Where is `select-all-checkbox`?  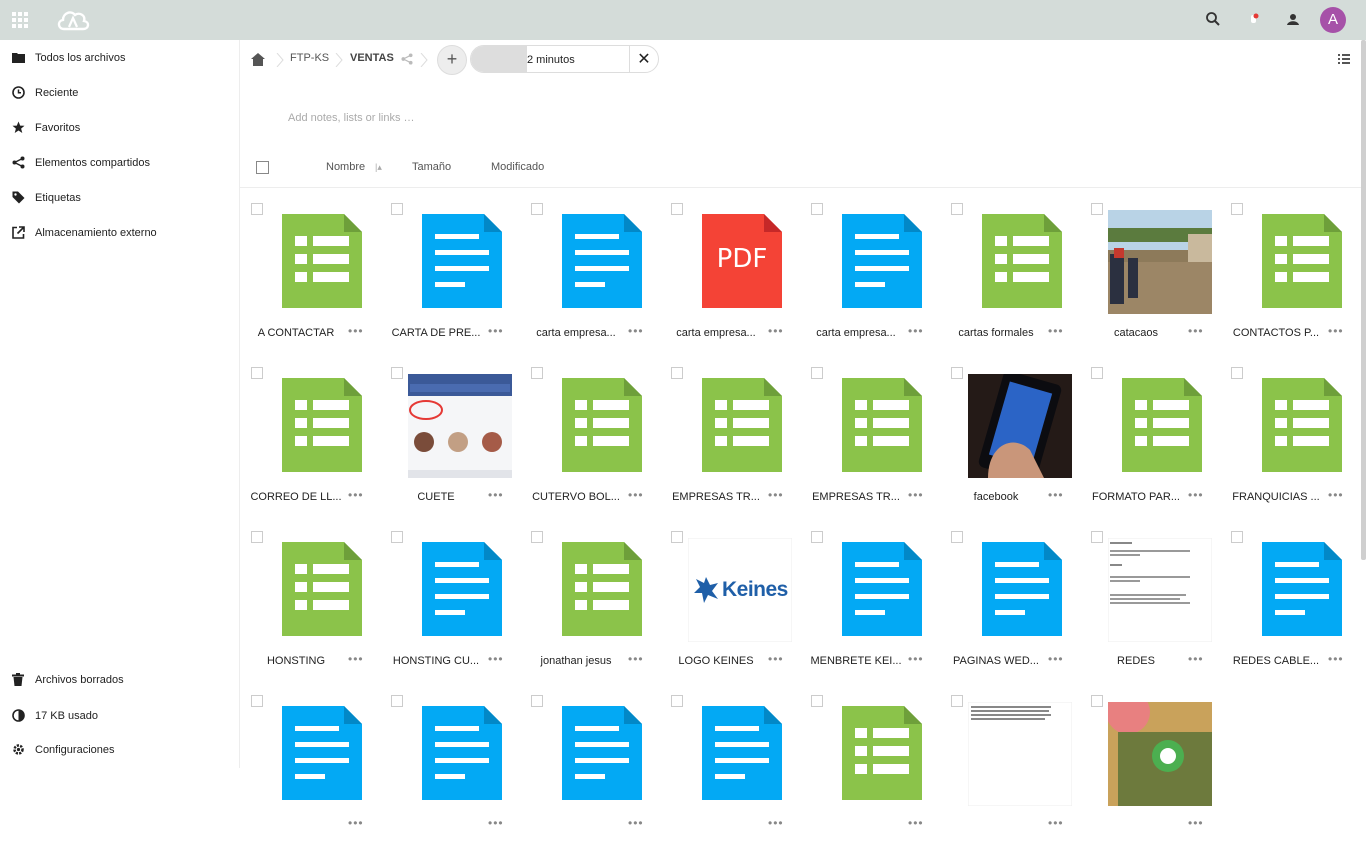 select-all-checkbox is located at coordinates (262, 167).